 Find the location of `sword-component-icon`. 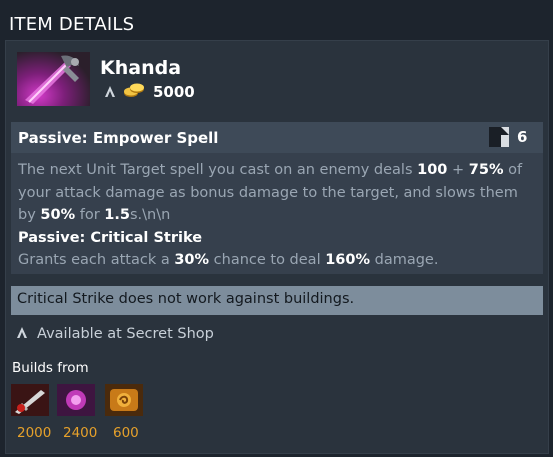

sword-component-icon is located at coordinates (30, 400).